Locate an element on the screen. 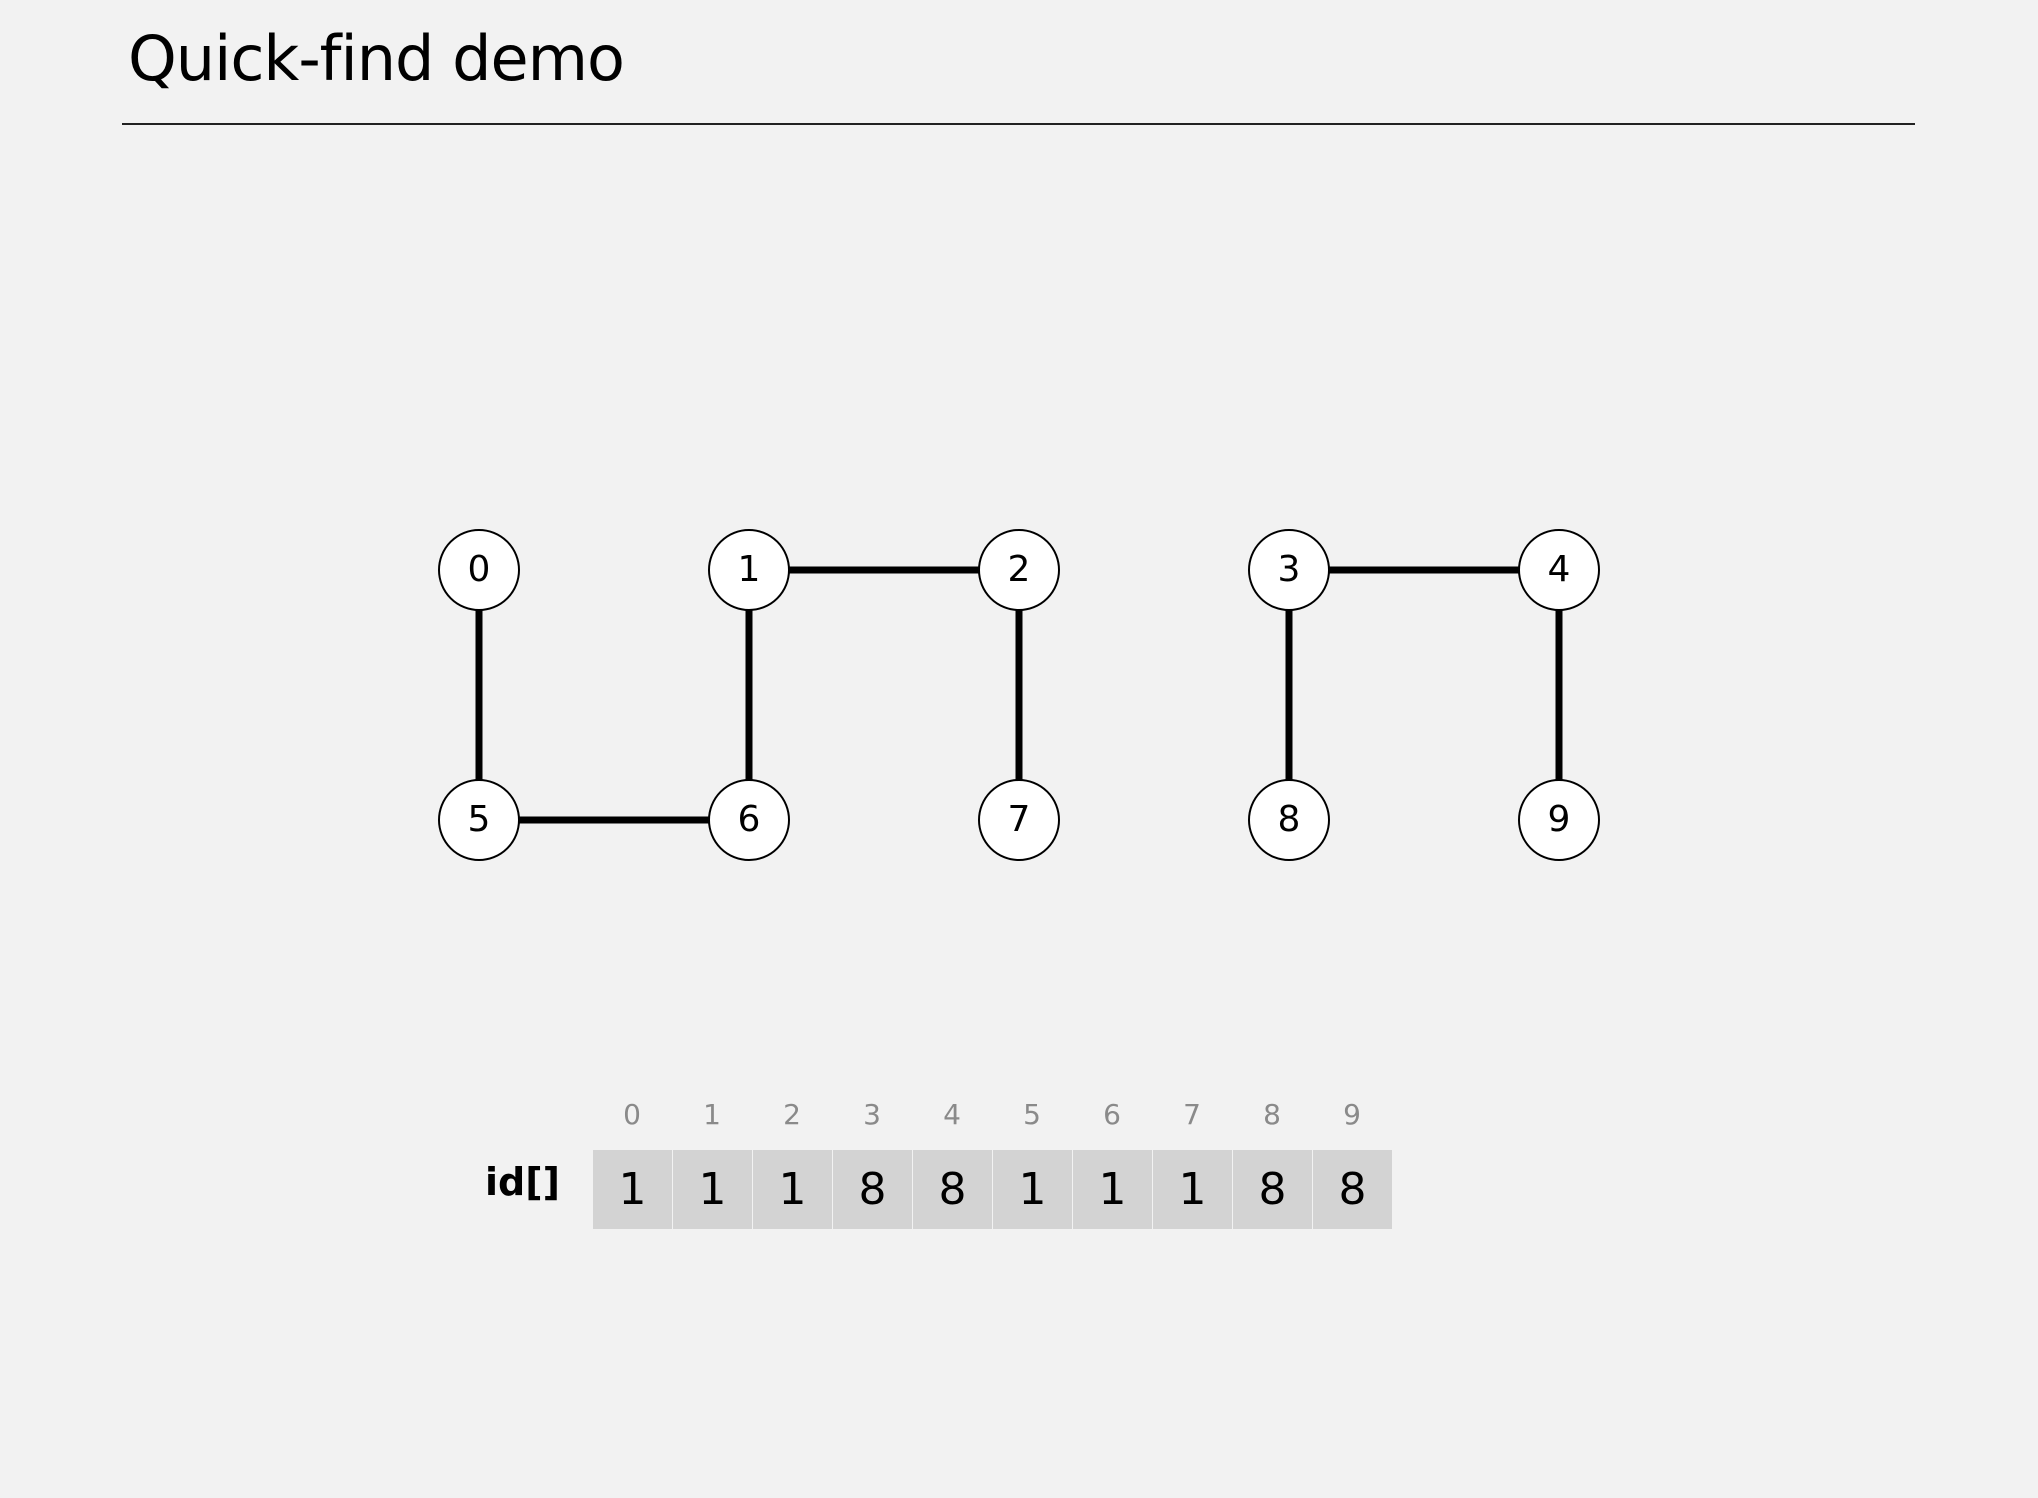 This screenshot has width=2038, height=1498. index-label: 1 is located at coordinates (712, 1114).